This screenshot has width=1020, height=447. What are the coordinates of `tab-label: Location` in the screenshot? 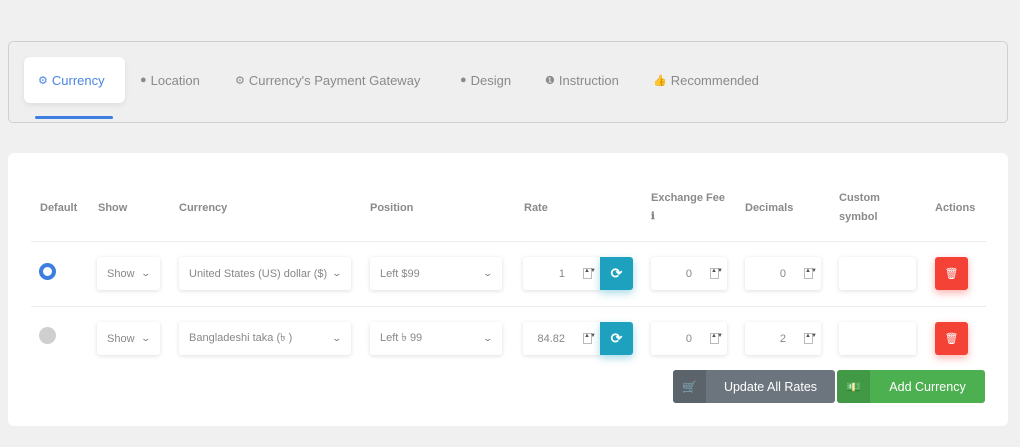 It's located at (175, 80).